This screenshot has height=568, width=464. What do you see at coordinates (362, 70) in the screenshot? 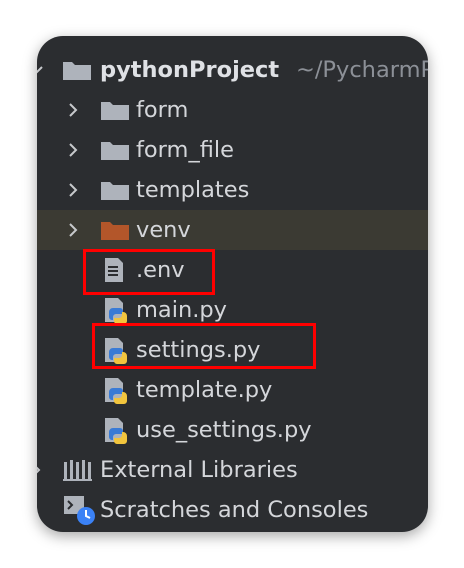
I see `project-path: ~/PycharmP` at bounding box center [362, 70].